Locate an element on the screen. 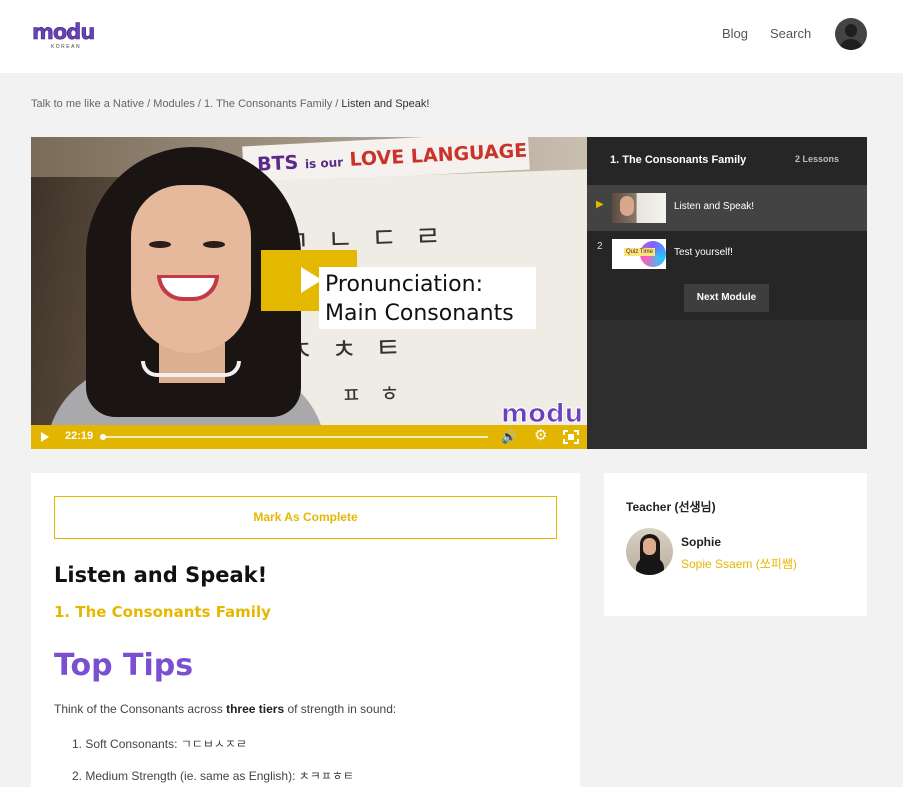 This screenshot has width=903, height=787. nav-blog-link: Blog is located at coordinates (735, 33).